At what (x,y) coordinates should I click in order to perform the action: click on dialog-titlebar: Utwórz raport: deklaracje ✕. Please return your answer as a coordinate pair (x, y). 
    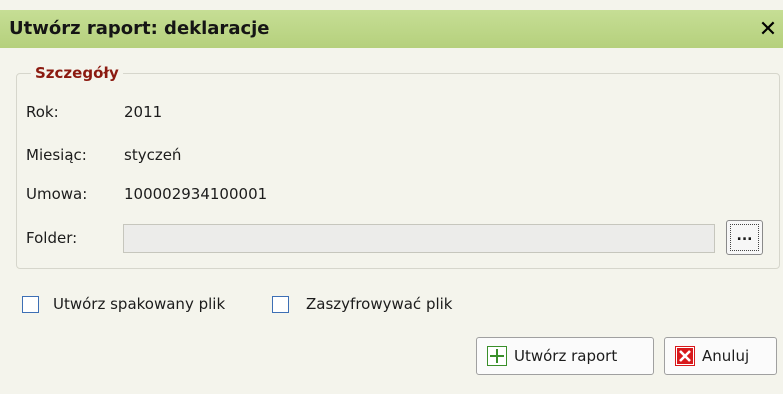
    Looking at the image, I should click on (391, 29).